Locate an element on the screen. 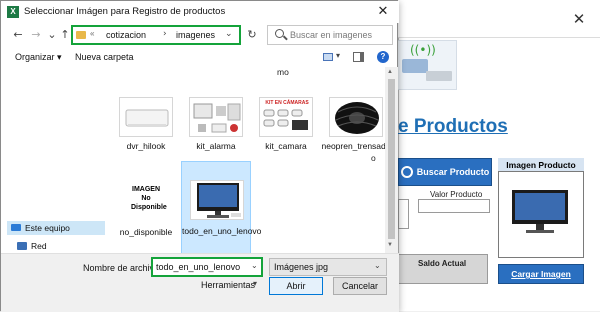  wifi-icon: ((•)) is located at coordinates (423, 50).